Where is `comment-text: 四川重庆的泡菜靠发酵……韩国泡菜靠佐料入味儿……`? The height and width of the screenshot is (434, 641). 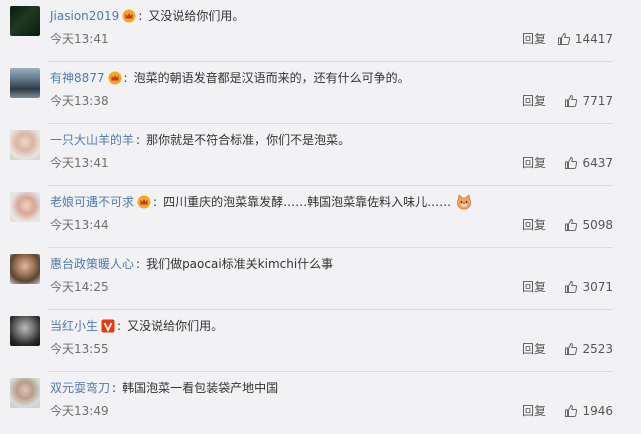
comment-text: 四川重庆的泡菜靠发酵……韩国泡菜靠佐料入味儿…… is located at coordinates (307, 202).